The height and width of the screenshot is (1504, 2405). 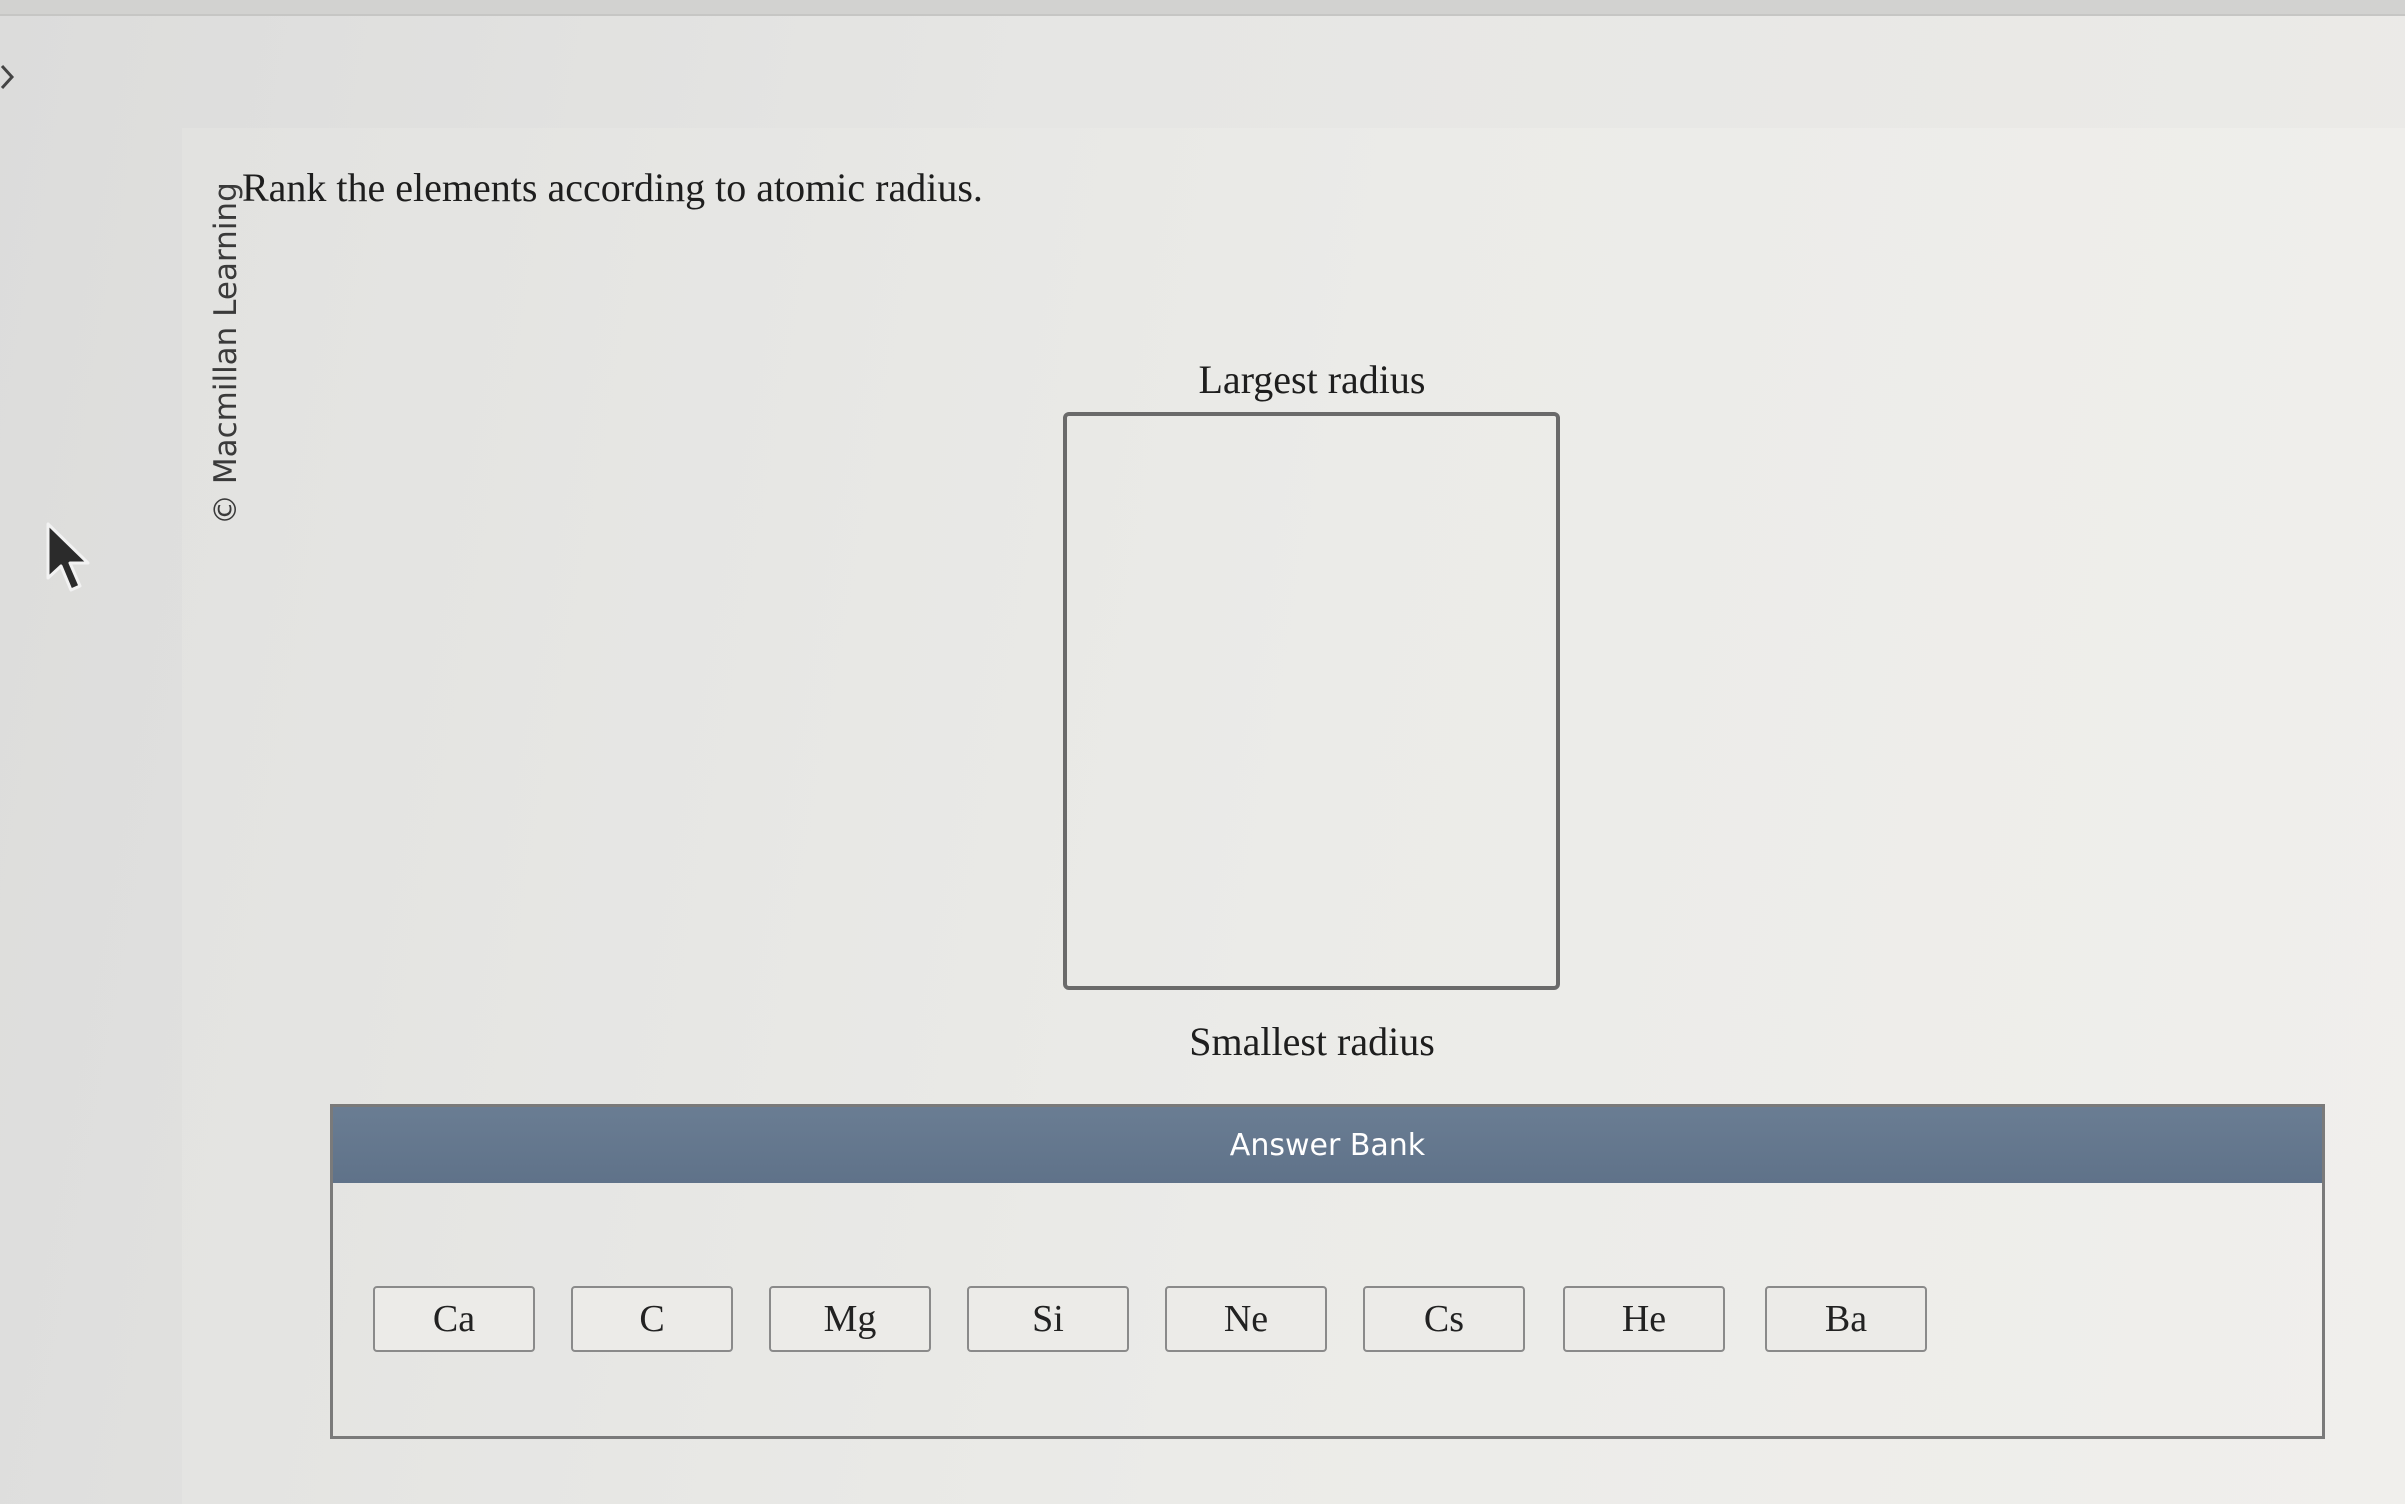 I want to click on answer-chip-ne: Ne, so click(x=1246, y=1319).